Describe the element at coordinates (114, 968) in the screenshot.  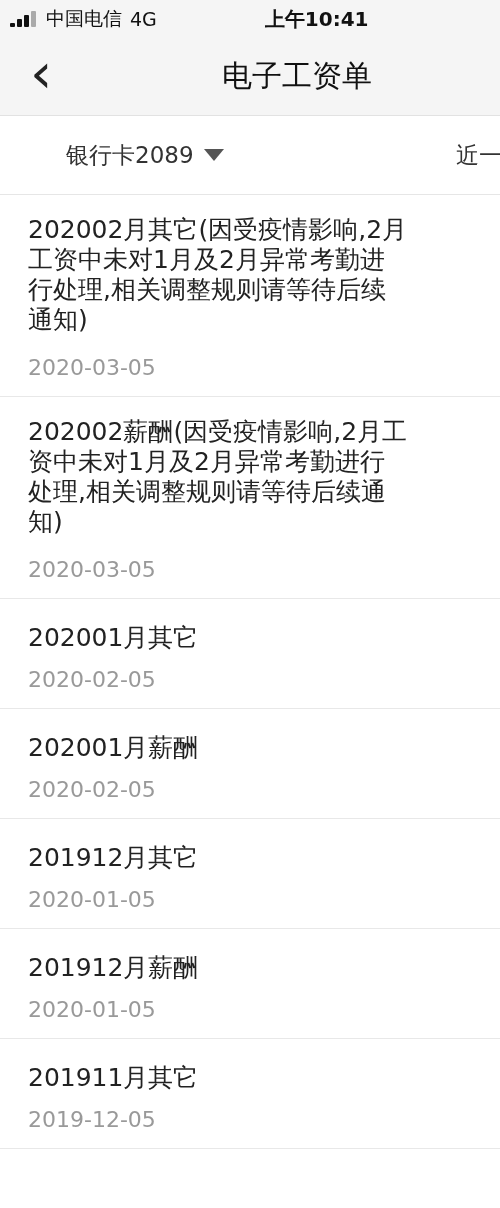
I see `payslip-title: 201912月薪酬` at that location.